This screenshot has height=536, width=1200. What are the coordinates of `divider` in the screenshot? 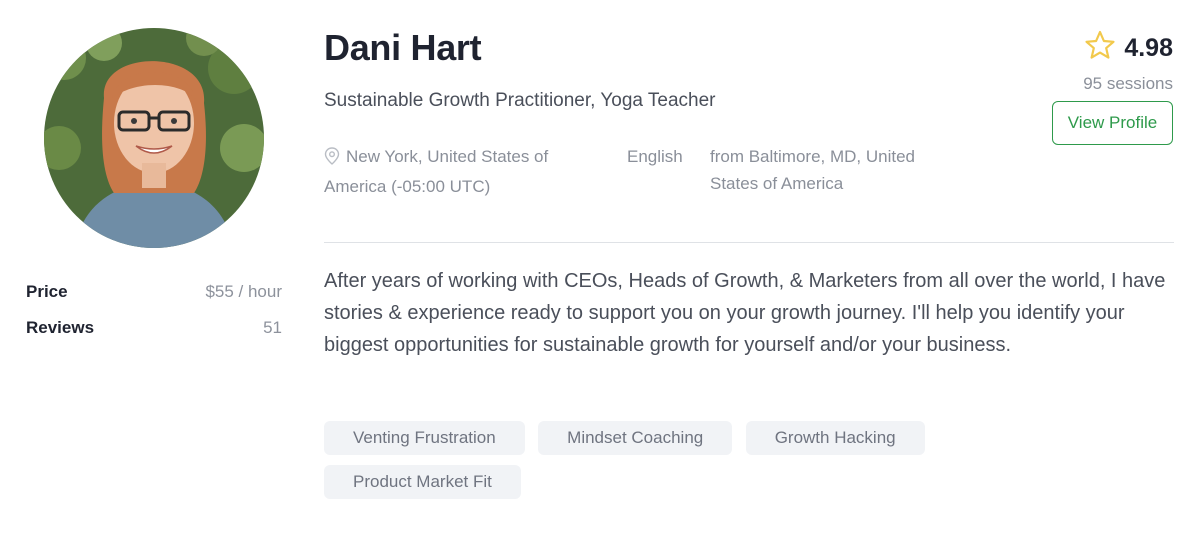 It's located at (749, 242).